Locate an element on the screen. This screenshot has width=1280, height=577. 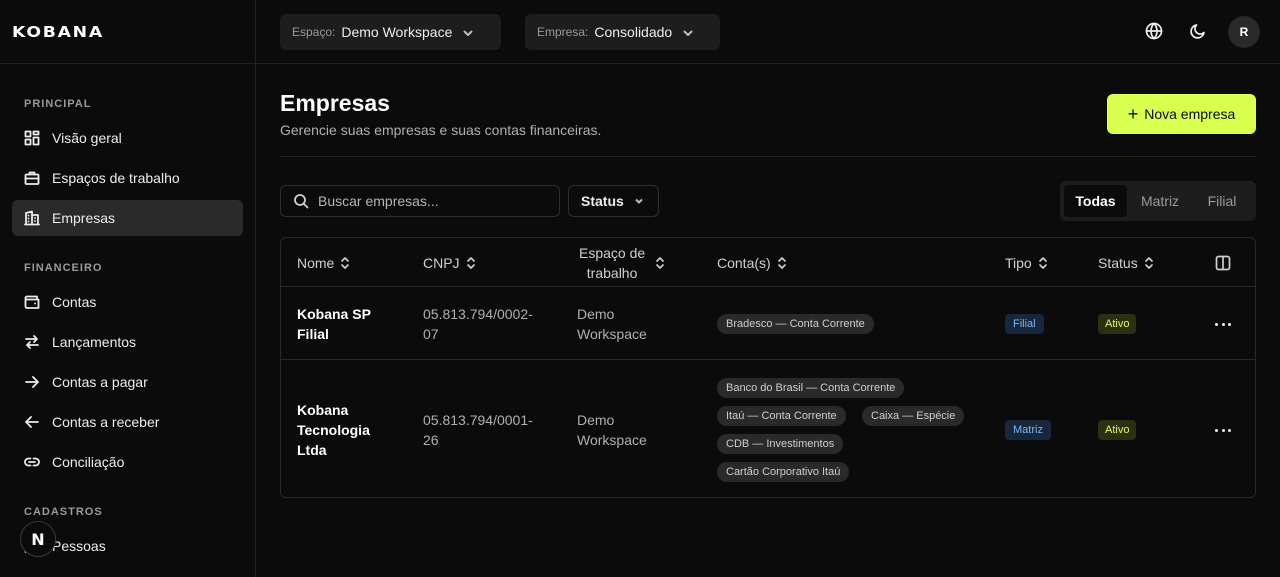
row-divider is located at coordinates (768, 359).